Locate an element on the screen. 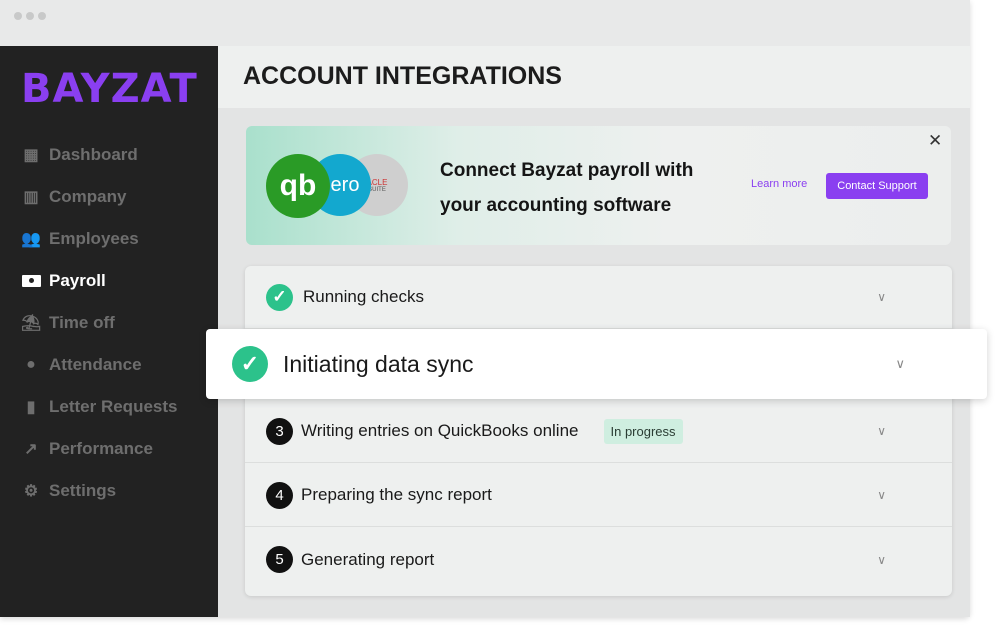 The image size is (1000, 633). status-badge: In progress is located at coordinates (643, 431).